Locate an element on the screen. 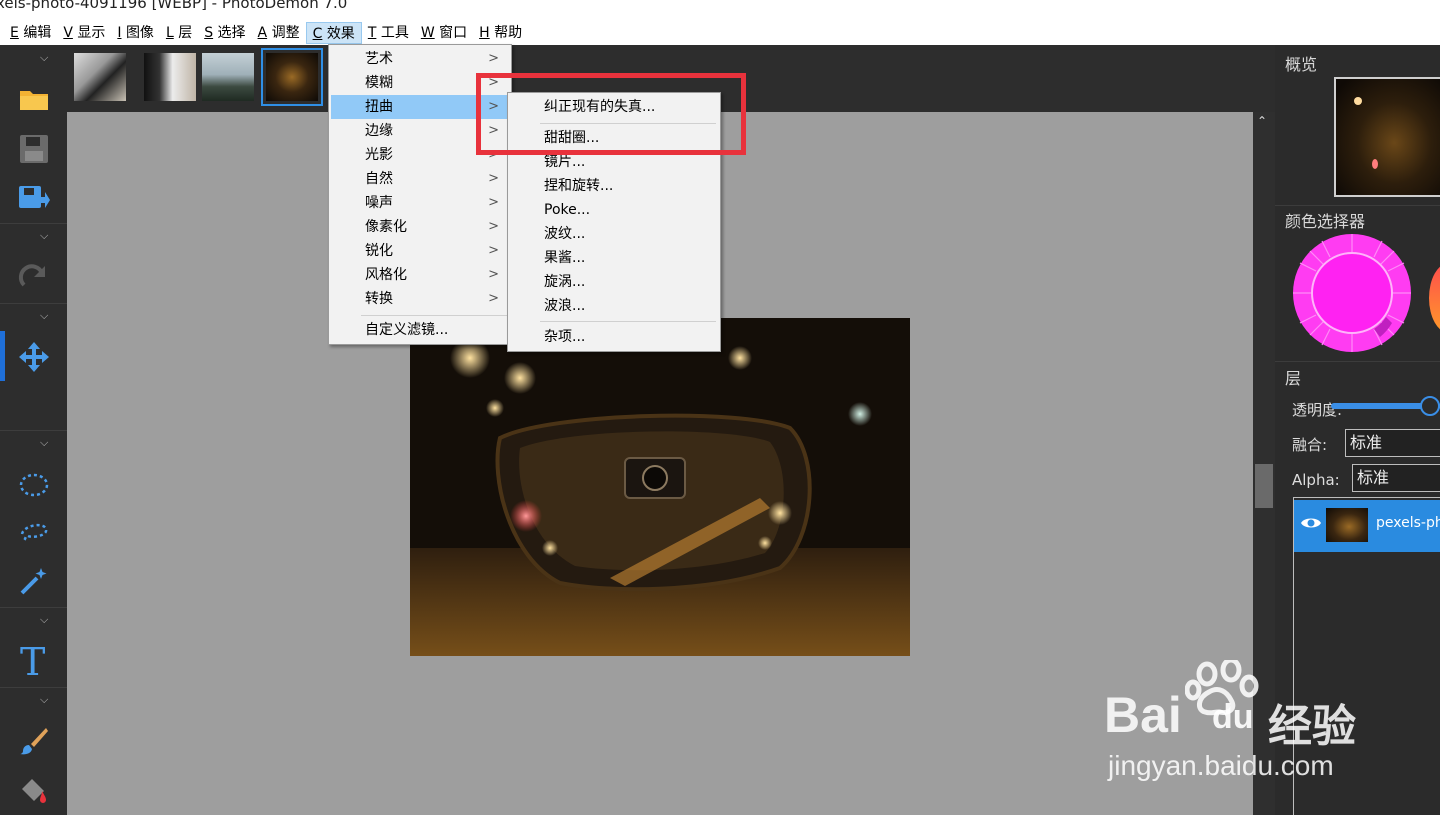  open-folder-icon is located at coordinates (34, 99).